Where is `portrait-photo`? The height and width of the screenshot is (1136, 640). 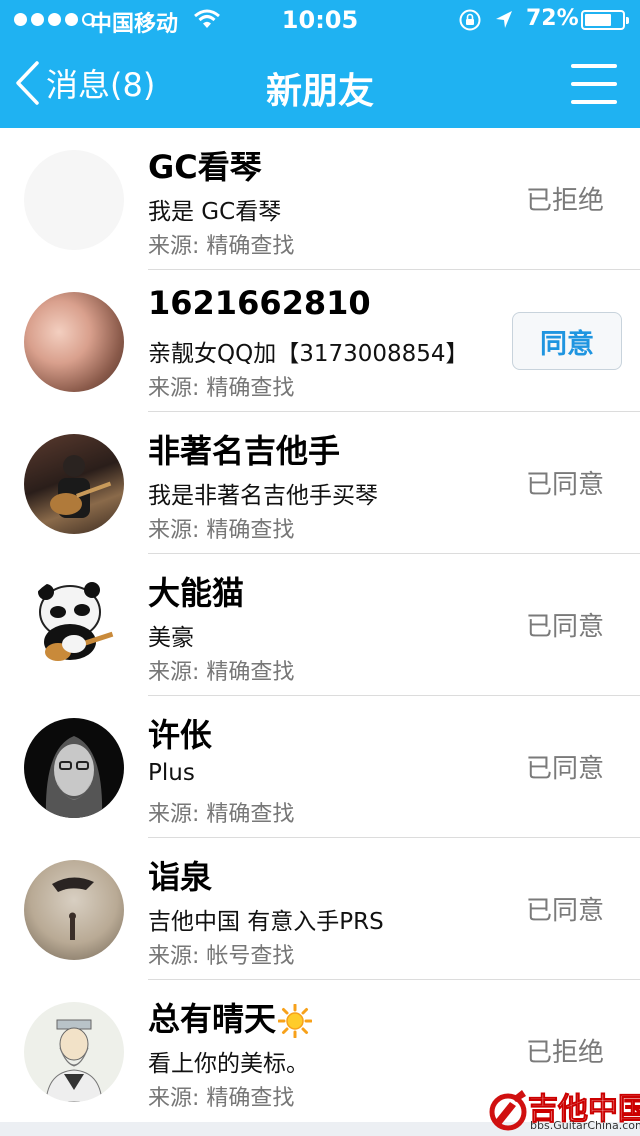 portrait-photo is located at coordinates (74, 777).